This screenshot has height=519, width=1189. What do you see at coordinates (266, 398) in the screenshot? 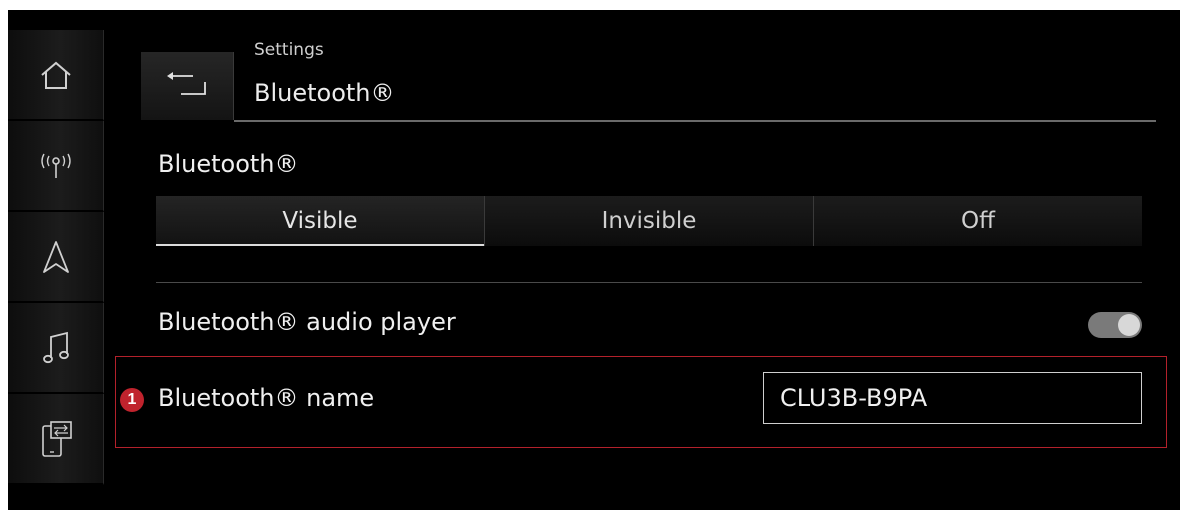
I see `bluetooth-name-label: Bluetooth® name` at bounding box center [266, 398].